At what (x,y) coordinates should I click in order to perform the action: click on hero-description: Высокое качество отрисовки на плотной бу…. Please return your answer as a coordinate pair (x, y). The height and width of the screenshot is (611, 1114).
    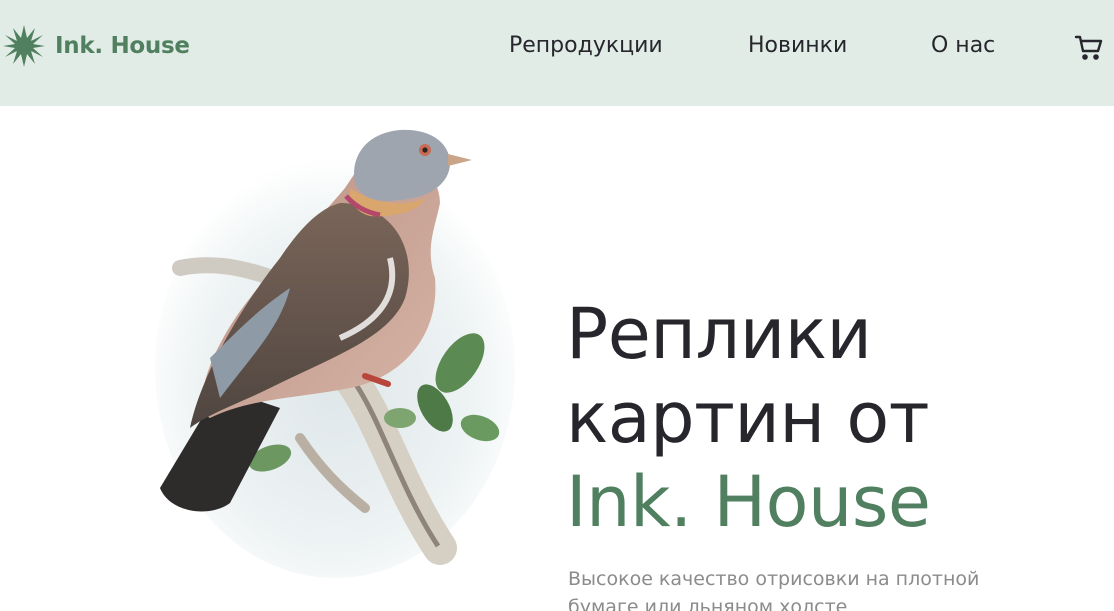
    Looking at the image, I should click on (774, 589).